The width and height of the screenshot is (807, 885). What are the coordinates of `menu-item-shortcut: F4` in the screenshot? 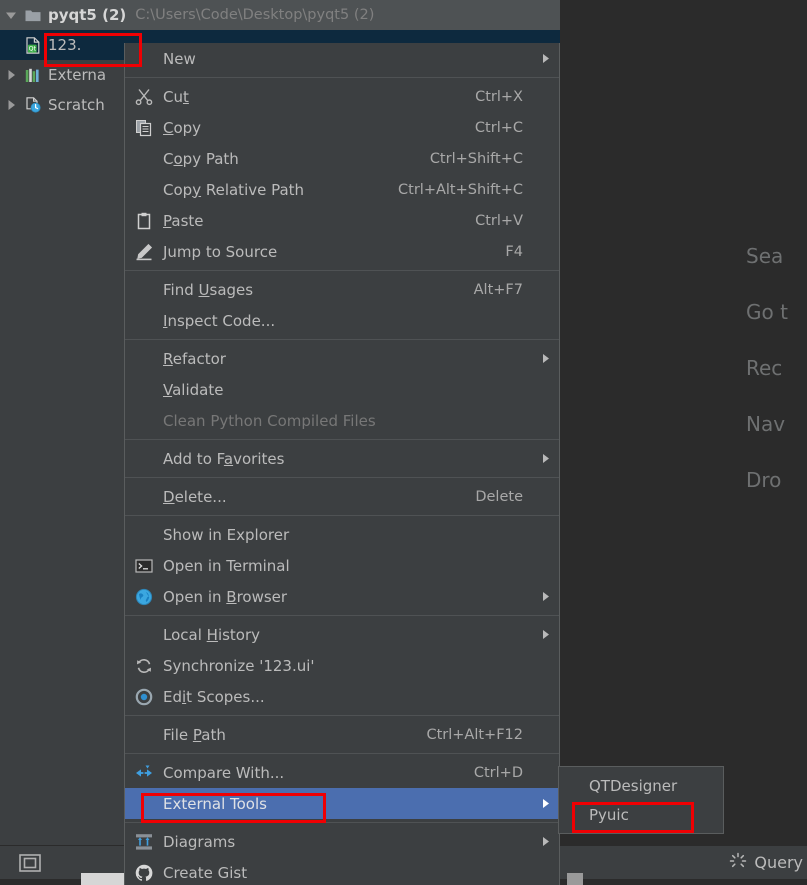 It's located at (514, 251).